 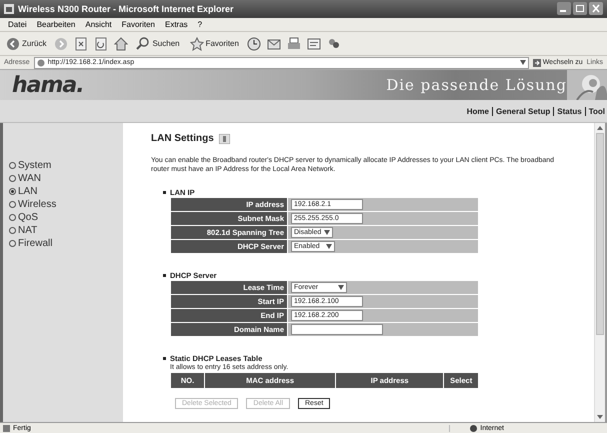 I want to click on menu-item: Bearbeiten, so click(x=56, y=24).